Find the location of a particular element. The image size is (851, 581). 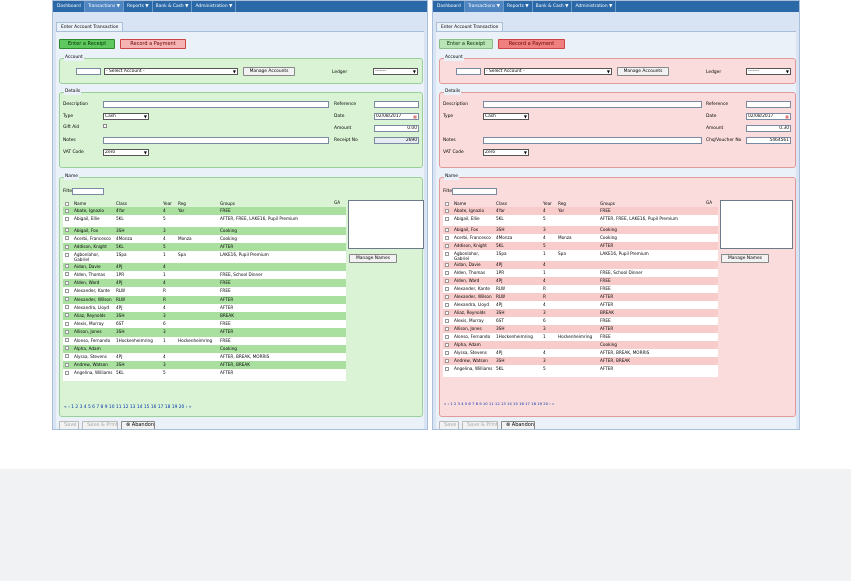

select-all-checkbox is located at coordinates (67, 203).